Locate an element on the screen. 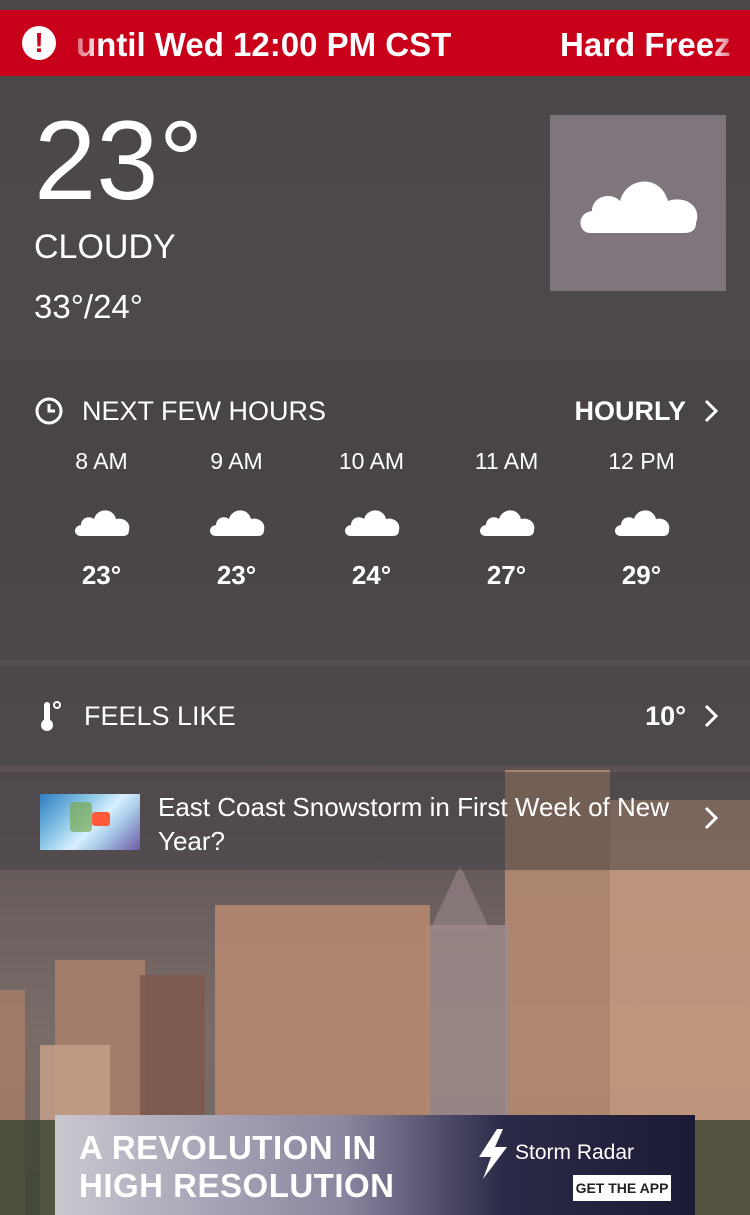  current-temperature: 23° is located at coordinates (119, 160).